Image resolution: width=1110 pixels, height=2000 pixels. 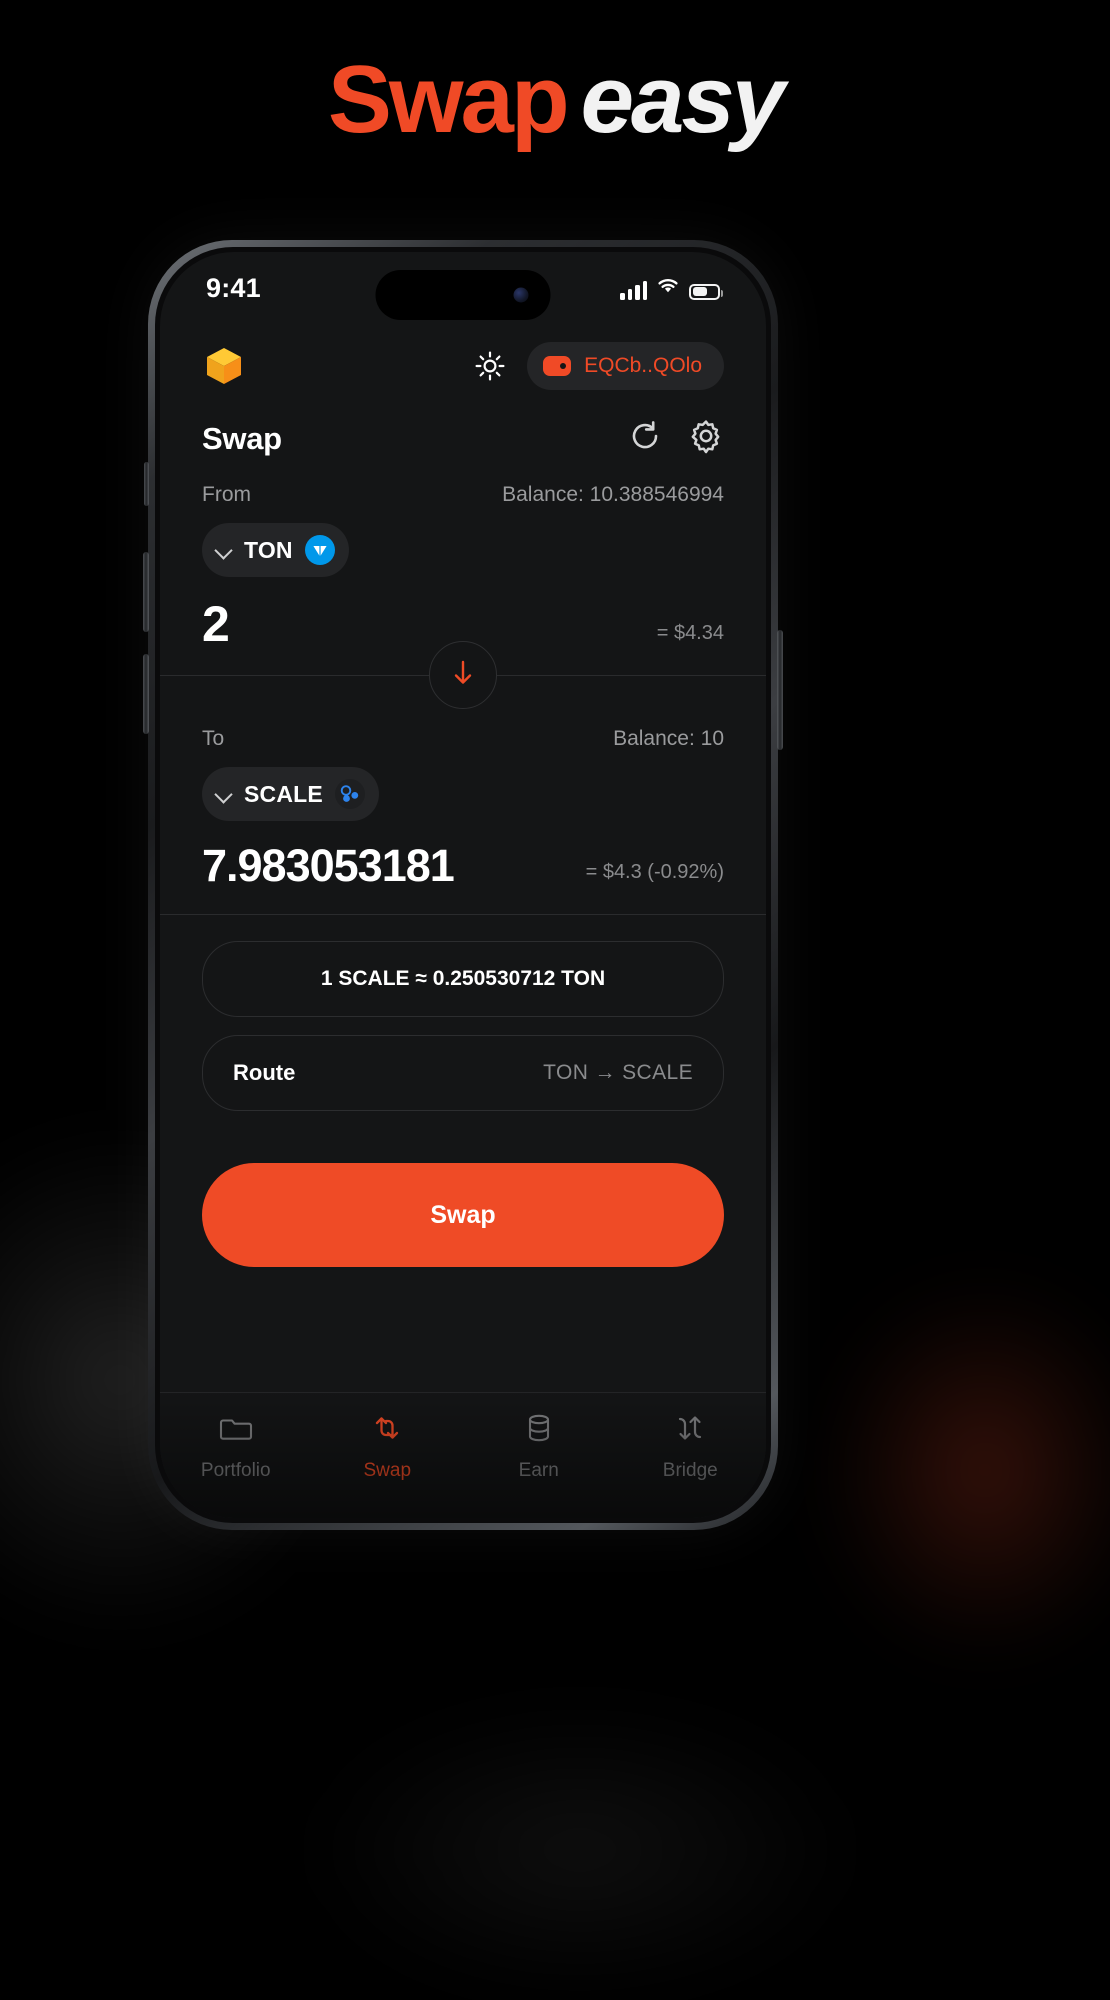 I want to click on ton-token-icon, so click(x=319, y=550).